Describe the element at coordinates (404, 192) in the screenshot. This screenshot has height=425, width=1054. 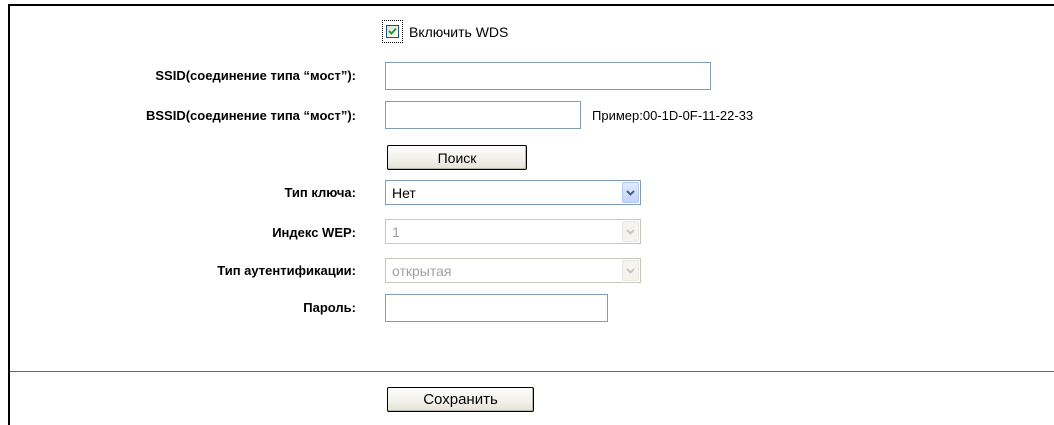
I see `key-type-value: Нет` at that location.